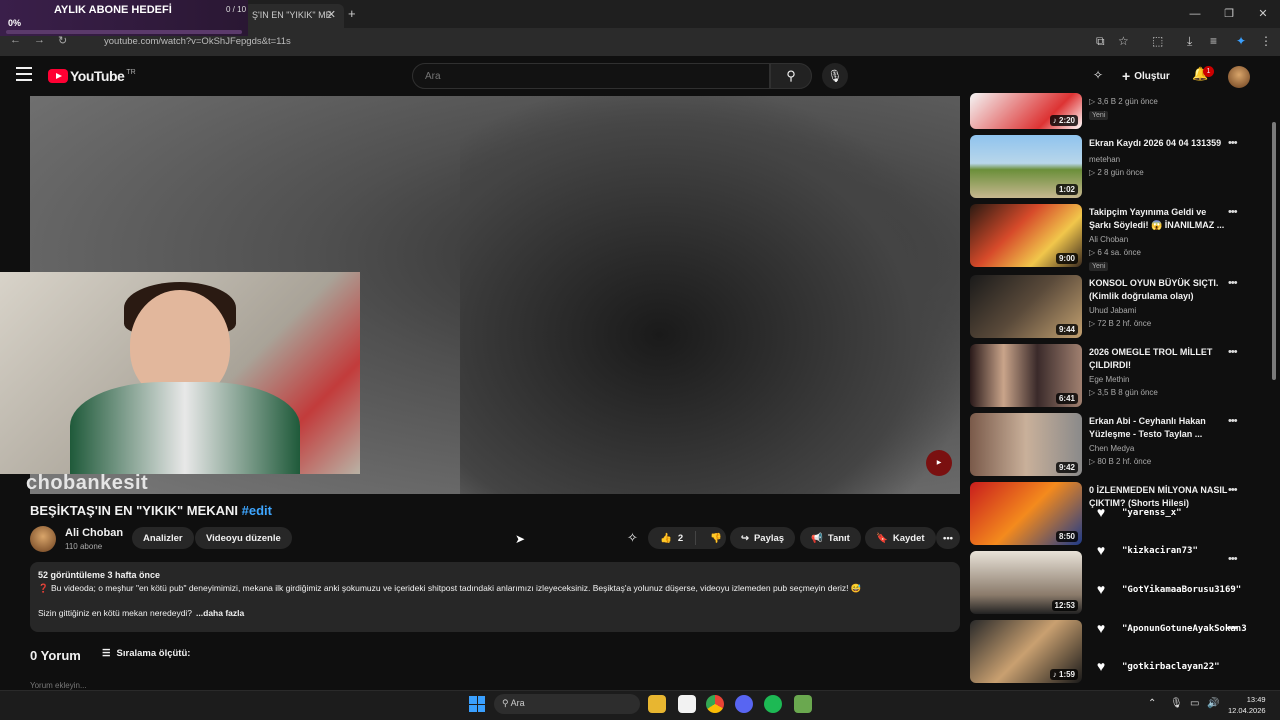 This screenshot has height=720, width=1280. Describe the element at coordinates (1159, 359) in the screenshot. I see `recommendation-title: 2026 OMEGLE TROL MİLLET ÇILDIRDI!` at that location.